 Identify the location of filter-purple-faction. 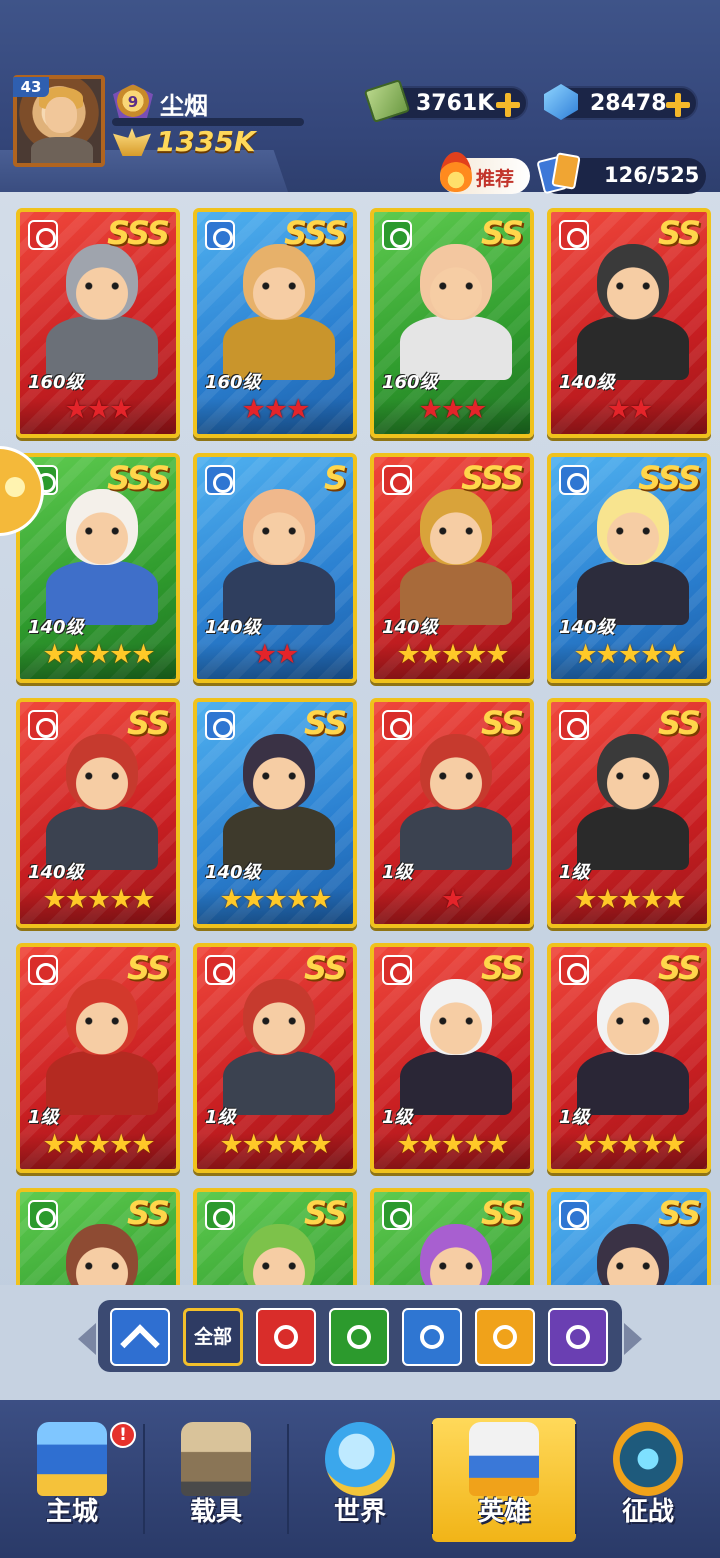
(578, 1337).